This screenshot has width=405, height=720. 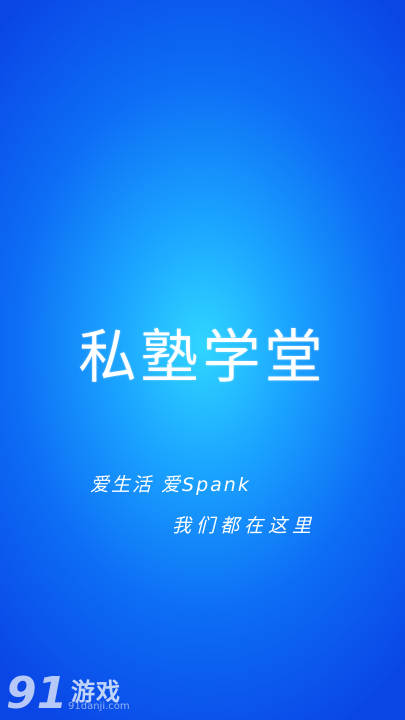 I want to click on watermark-logo-icon: 91, so click(x=36, y=692).